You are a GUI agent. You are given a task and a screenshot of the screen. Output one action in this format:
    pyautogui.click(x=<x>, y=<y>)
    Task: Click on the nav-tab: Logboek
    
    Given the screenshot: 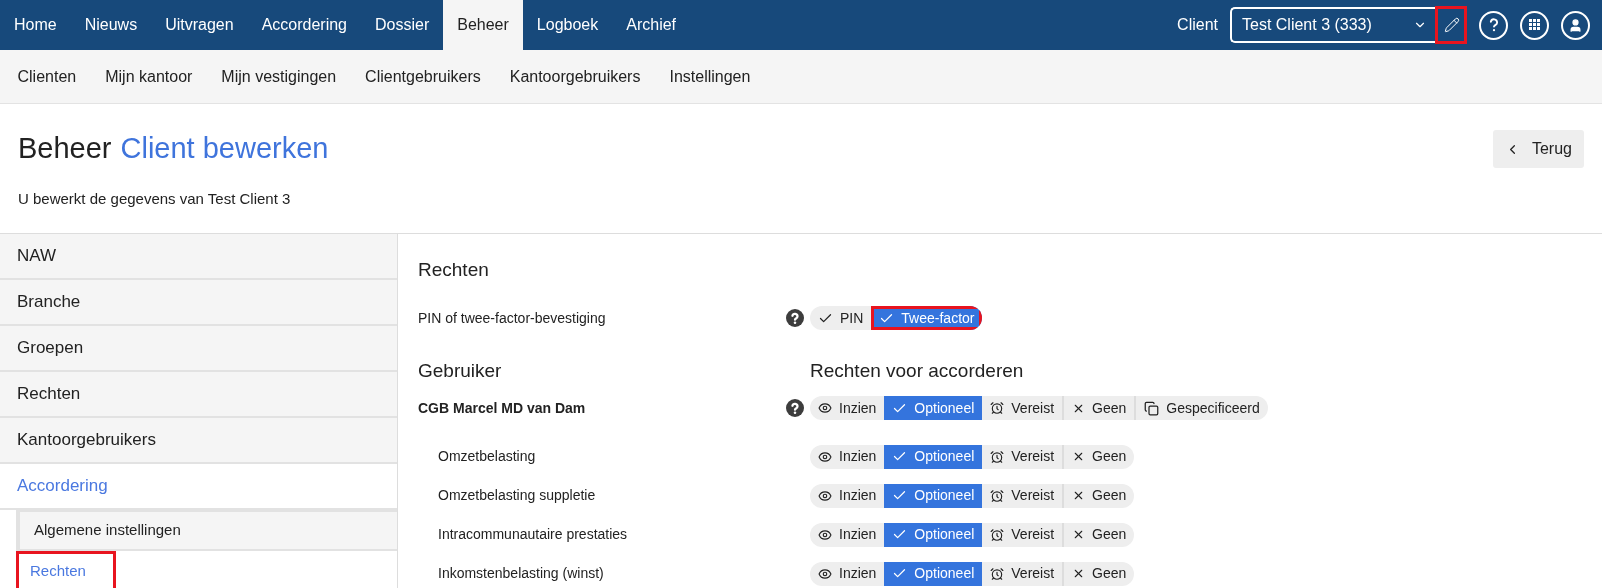 What is the action you would take?
    pyautogui.click(x=567, y=25)
    